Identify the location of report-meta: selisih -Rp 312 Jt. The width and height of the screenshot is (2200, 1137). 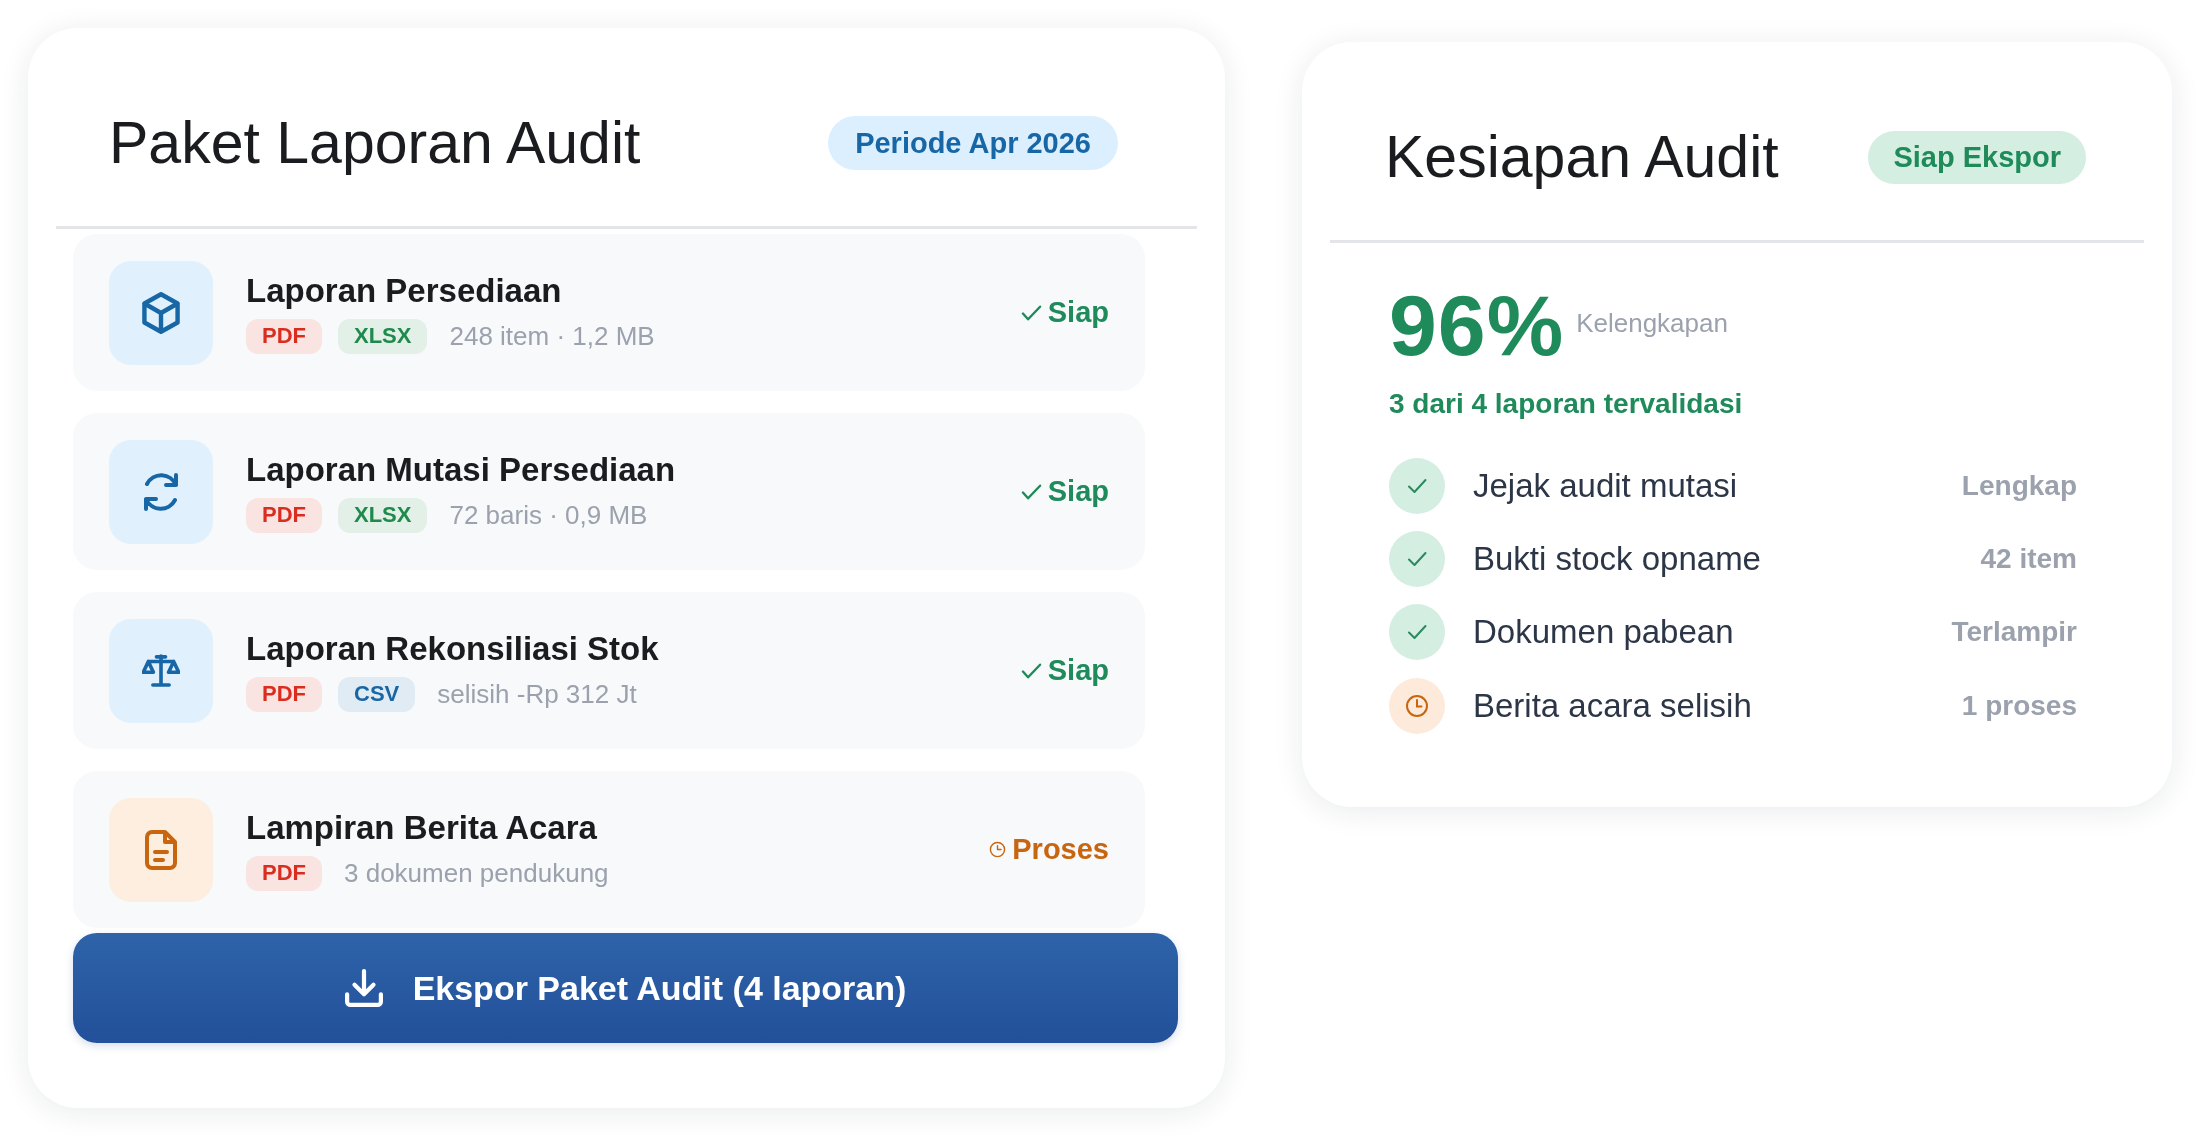
(537, 694).